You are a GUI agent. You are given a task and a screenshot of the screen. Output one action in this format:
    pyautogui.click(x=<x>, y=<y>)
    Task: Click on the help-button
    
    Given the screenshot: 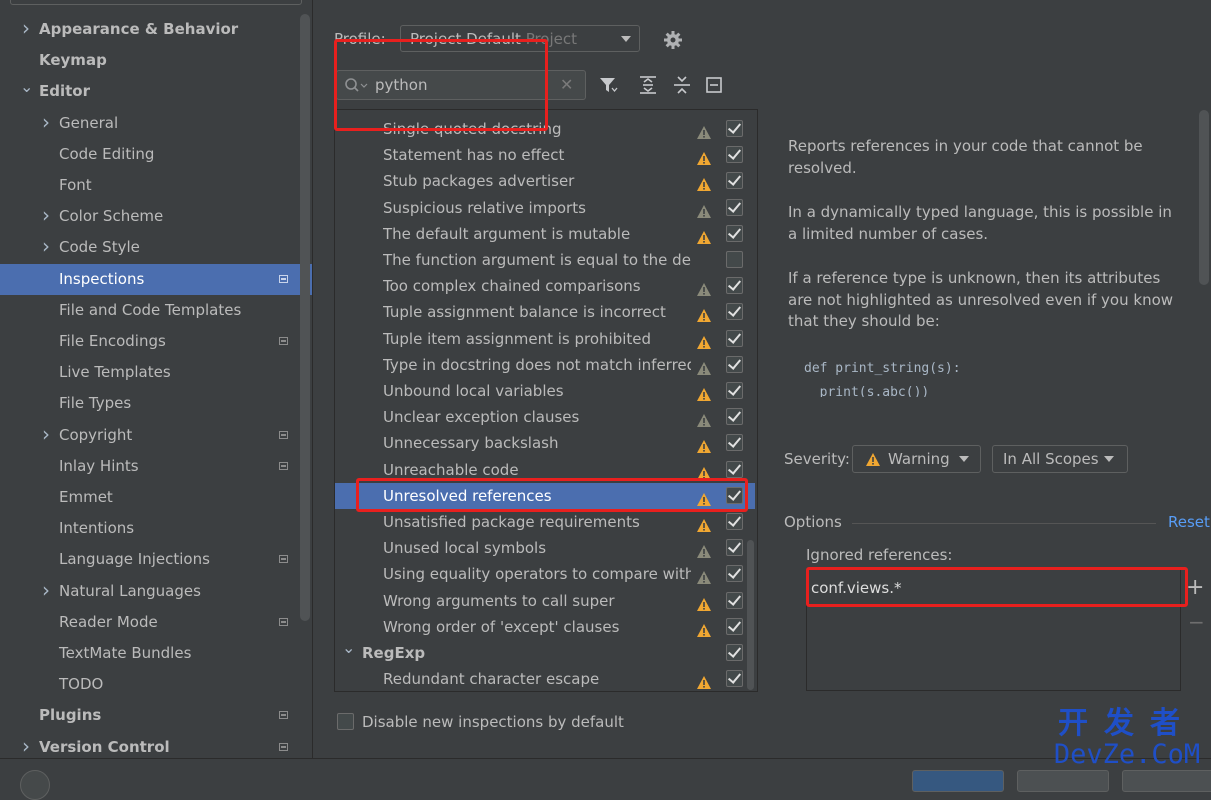 What is the action you would take?
    pyautogui.click(x=35, y=785)
    